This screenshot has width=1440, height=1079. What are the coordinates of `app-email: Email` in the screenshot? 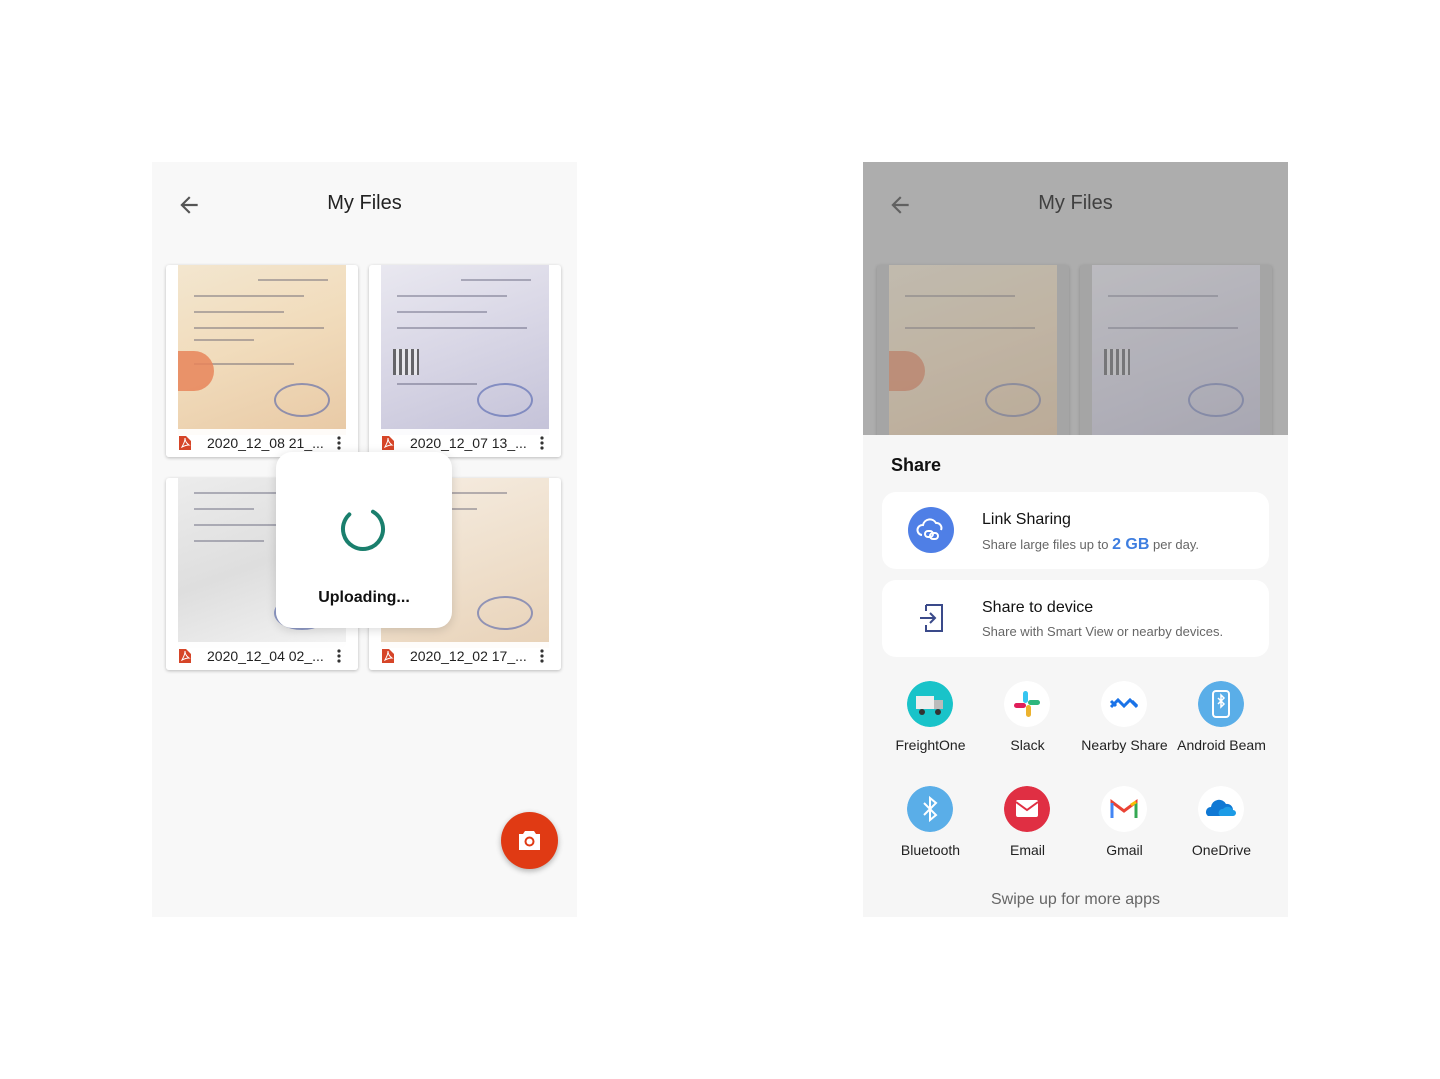 It's located at (1027, 831).